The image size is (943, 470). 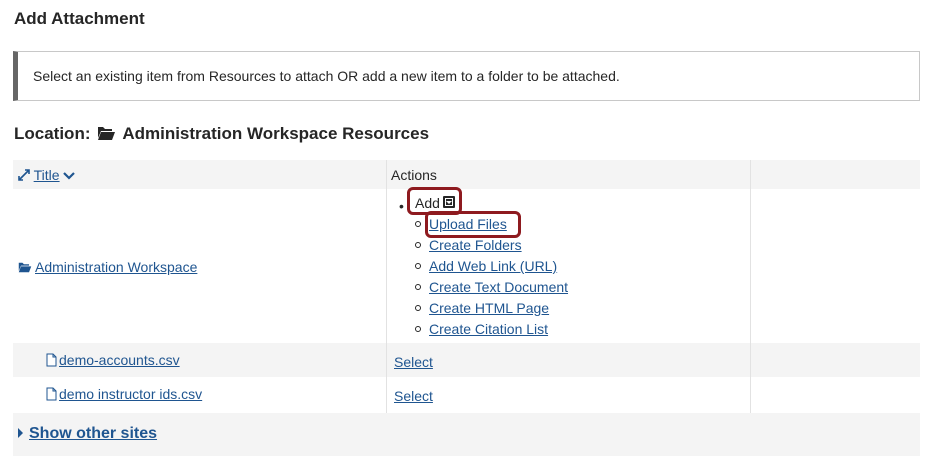 I want to click on folder-link-administration-workspace: Administration Workspace, so click(x=107, y=267).